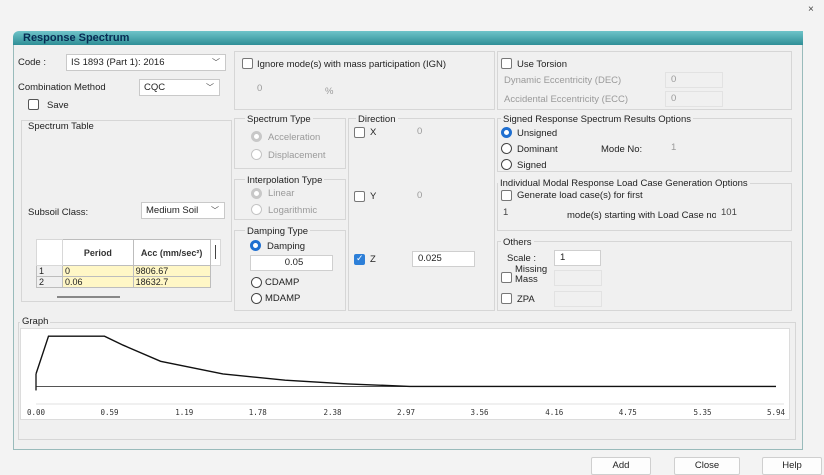  What do you see at coordinates (172, 210) in the screenshot?
I see `subsoil-value: Medium Soil` at bounding box center [172, 210].